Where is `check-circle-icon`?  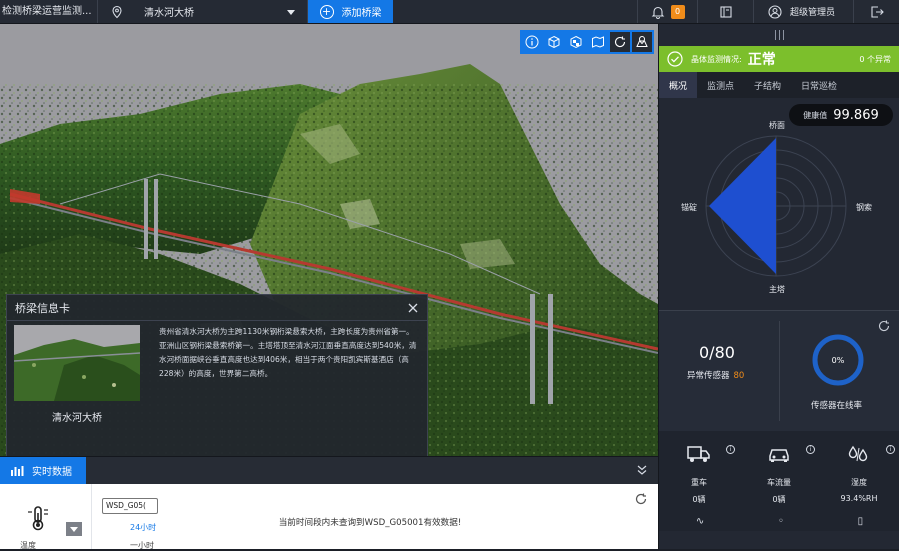
check-circle-icon is located at coordinates (675, 59).